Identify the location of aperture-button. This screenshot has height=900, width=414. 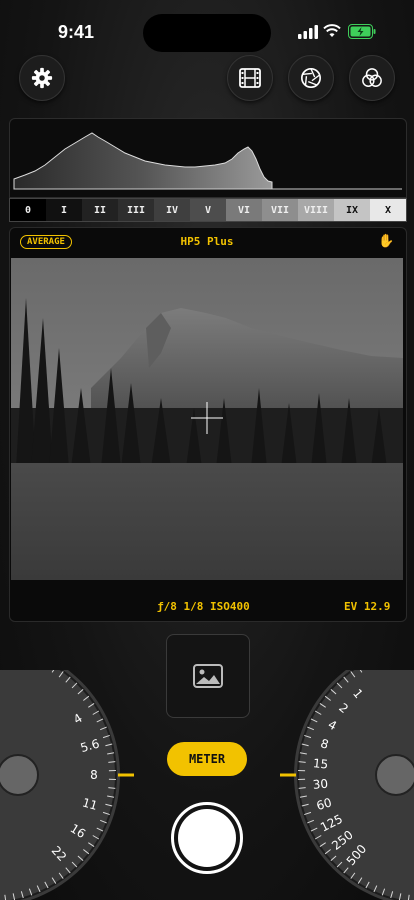
(311, 78).